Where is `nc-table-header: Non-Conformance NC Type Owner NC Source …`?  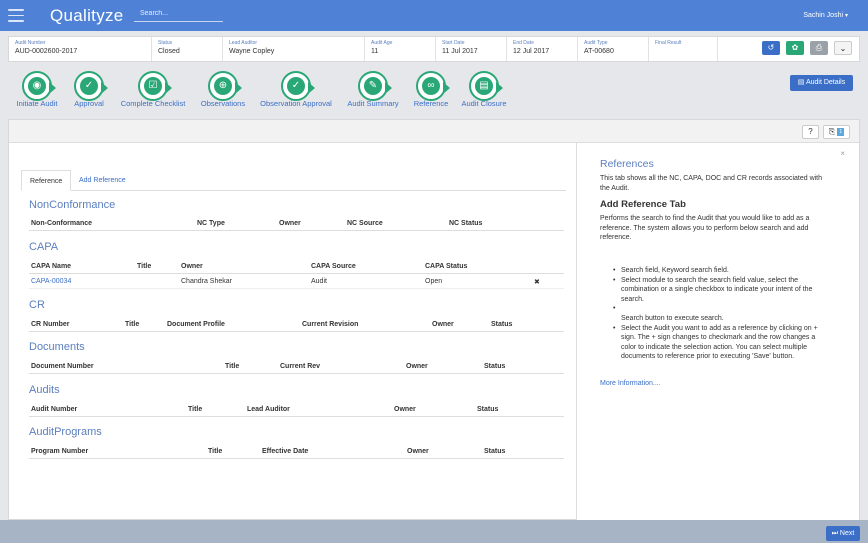
nc-table-header: Non-Conformance NC Type Owner NC Source … is located at coordinates (296, 224).